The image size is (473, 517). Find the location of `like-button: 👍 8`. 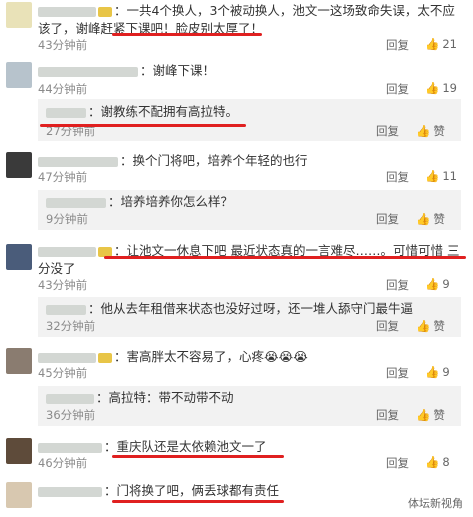

like-button: 👍 8 is located at coordinates (437, 462).